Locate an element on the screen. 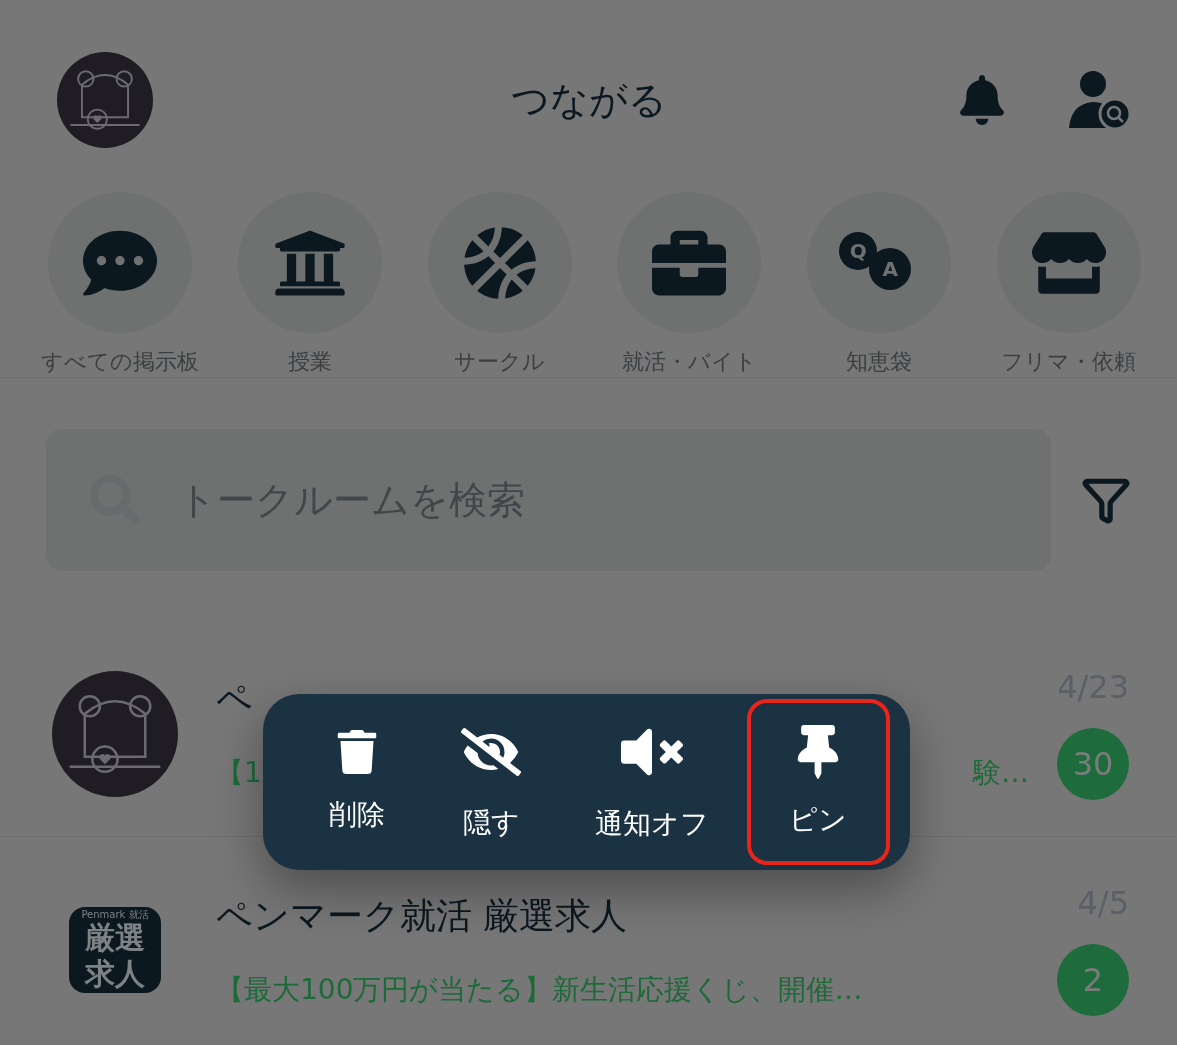  category-label: すべての掲示板 is located at coordinates (120, 362).